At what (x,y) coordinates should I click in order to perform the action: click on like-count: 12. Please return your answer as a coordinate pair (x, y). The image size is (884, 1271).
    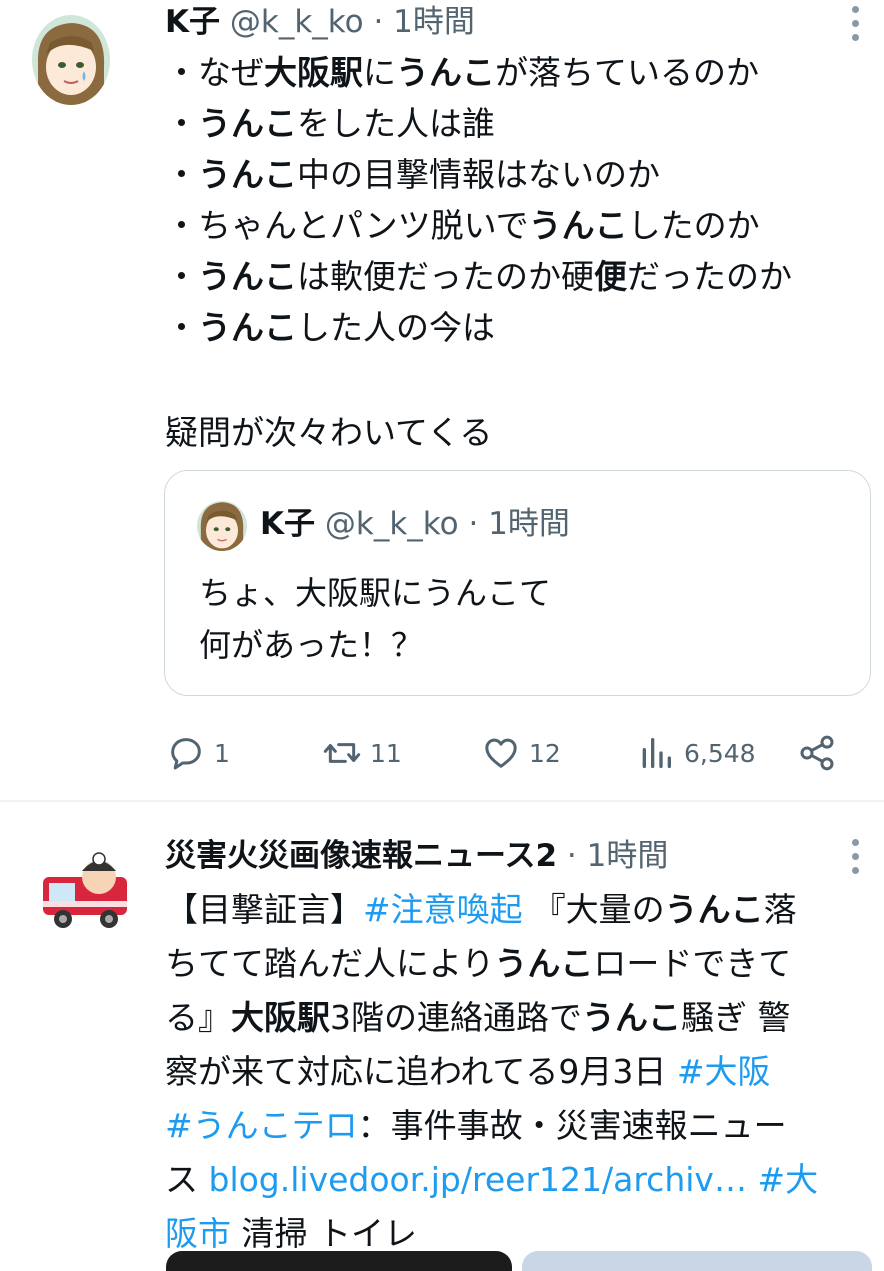
    Looking at the image, I should click on (545, 753).